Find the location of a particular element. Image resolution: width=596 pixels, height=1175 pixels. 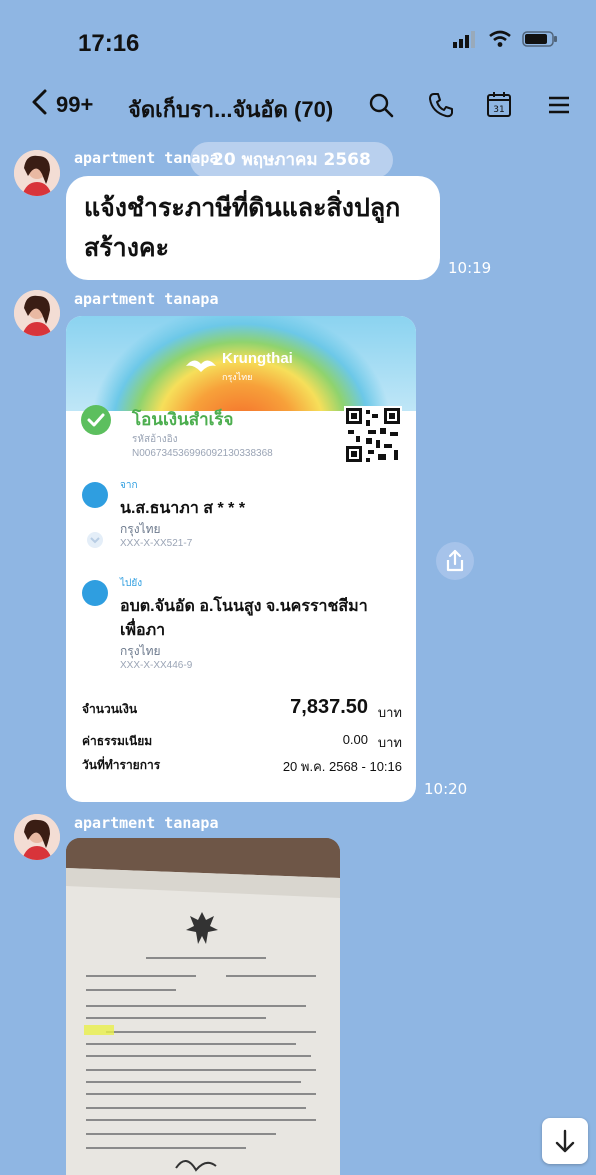

fee-label: ค่าธรรมเนียม is located at coordinates (117, 741).